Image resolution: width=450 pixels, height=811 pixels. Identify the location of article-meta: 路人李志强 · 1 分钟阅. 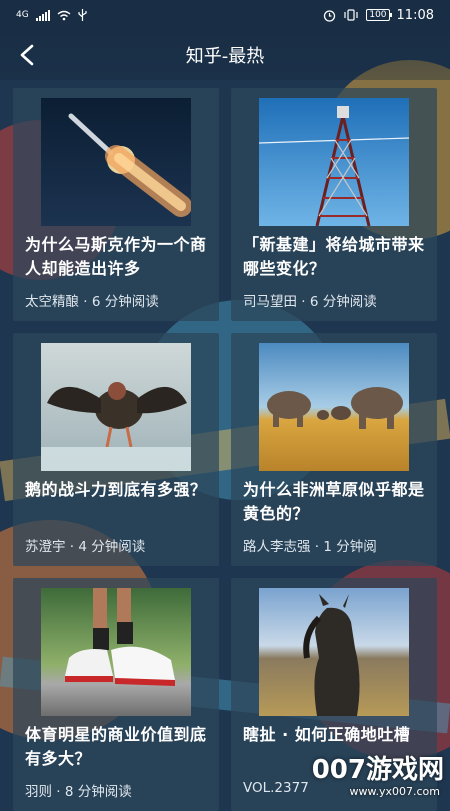
(310, 547).